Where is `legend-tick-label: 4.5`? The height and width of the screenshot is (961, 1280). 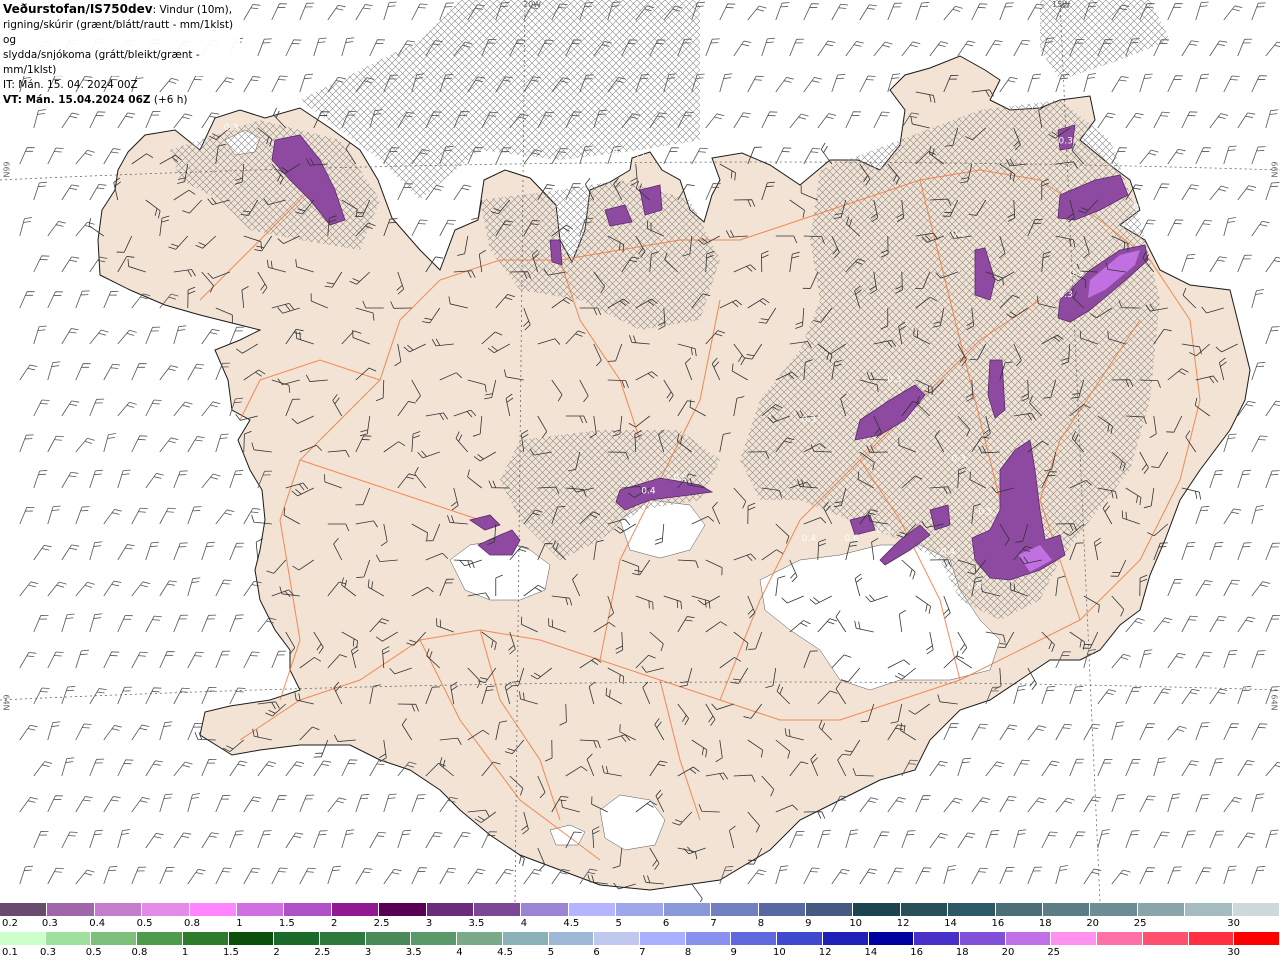 legend-tick-label: 4.5 is located at coordinates (571, 923).